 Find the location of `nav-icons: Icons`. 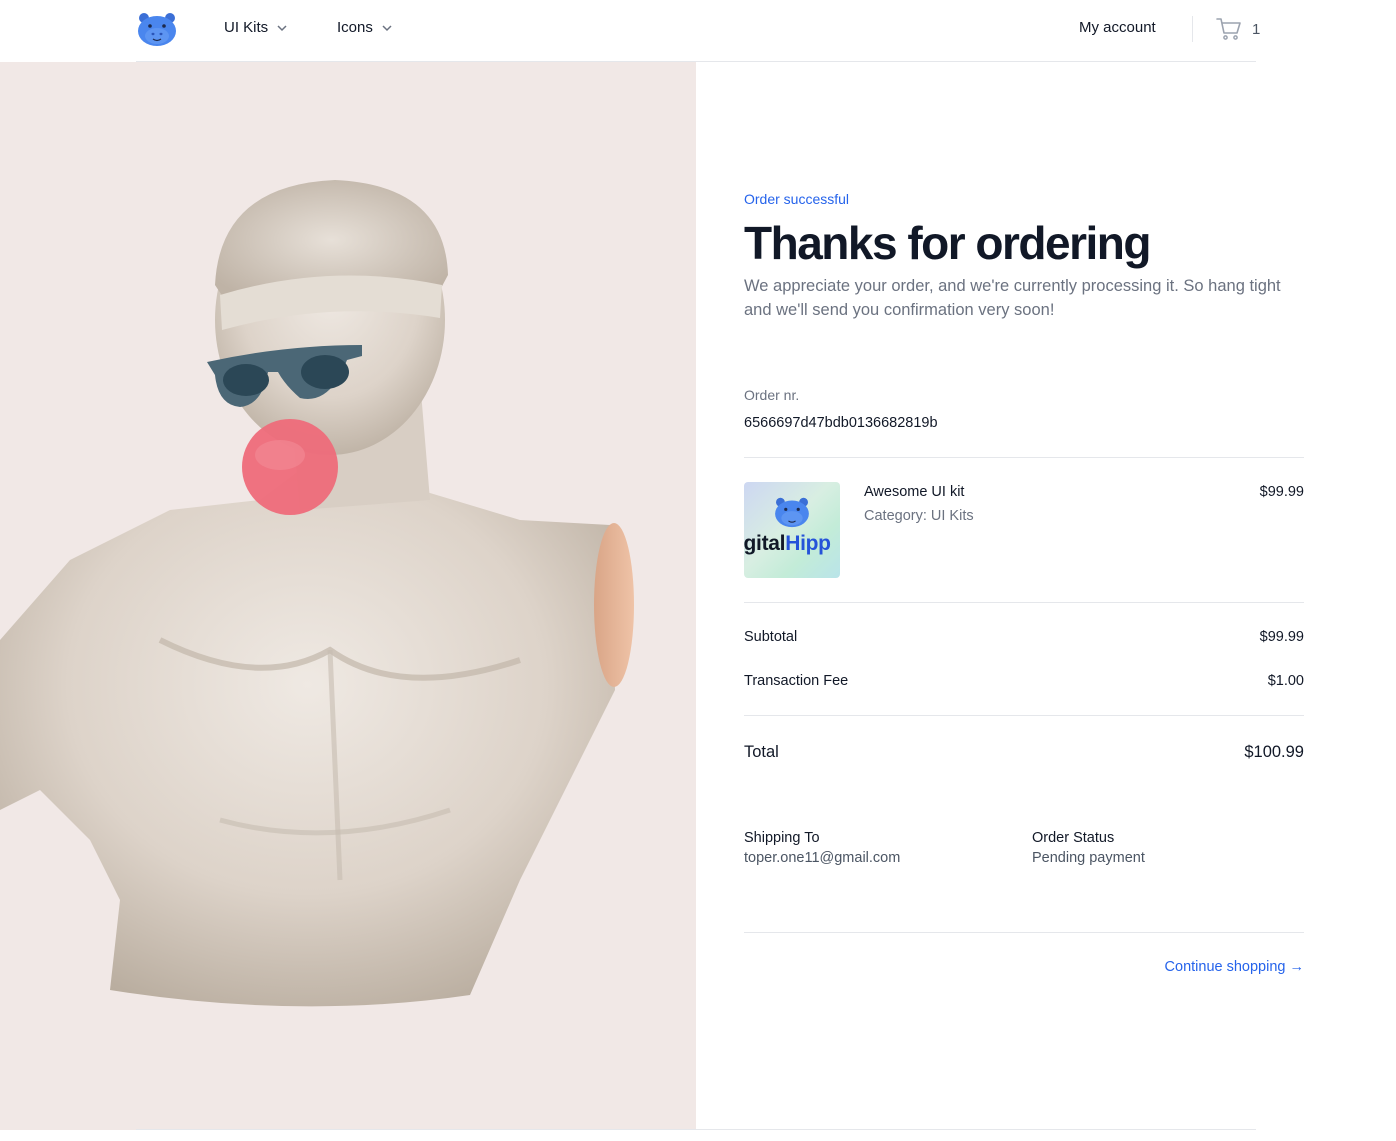

nav-icons: Icons is located at coordinates (365, 27).